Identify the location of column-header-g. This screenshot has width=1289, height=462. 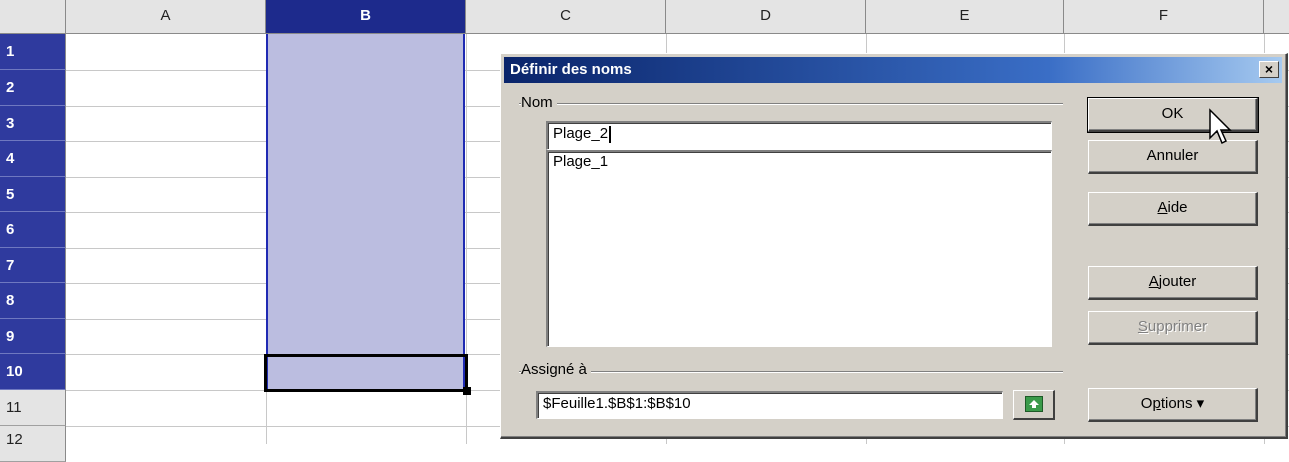
(1276, 17).